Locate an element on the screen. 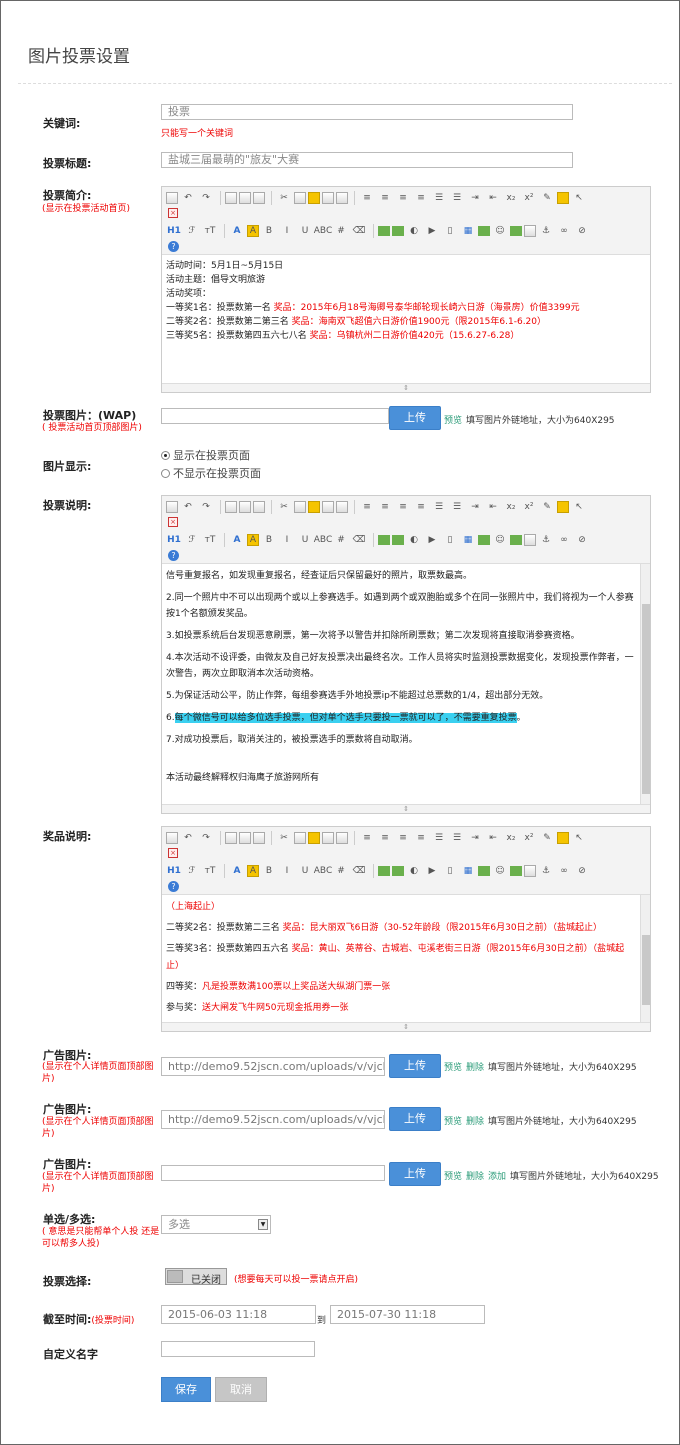 Image resolution: width=680 pixels, height=1445 pixels. superscript-icon: x² is located at coordinates (529, 198).